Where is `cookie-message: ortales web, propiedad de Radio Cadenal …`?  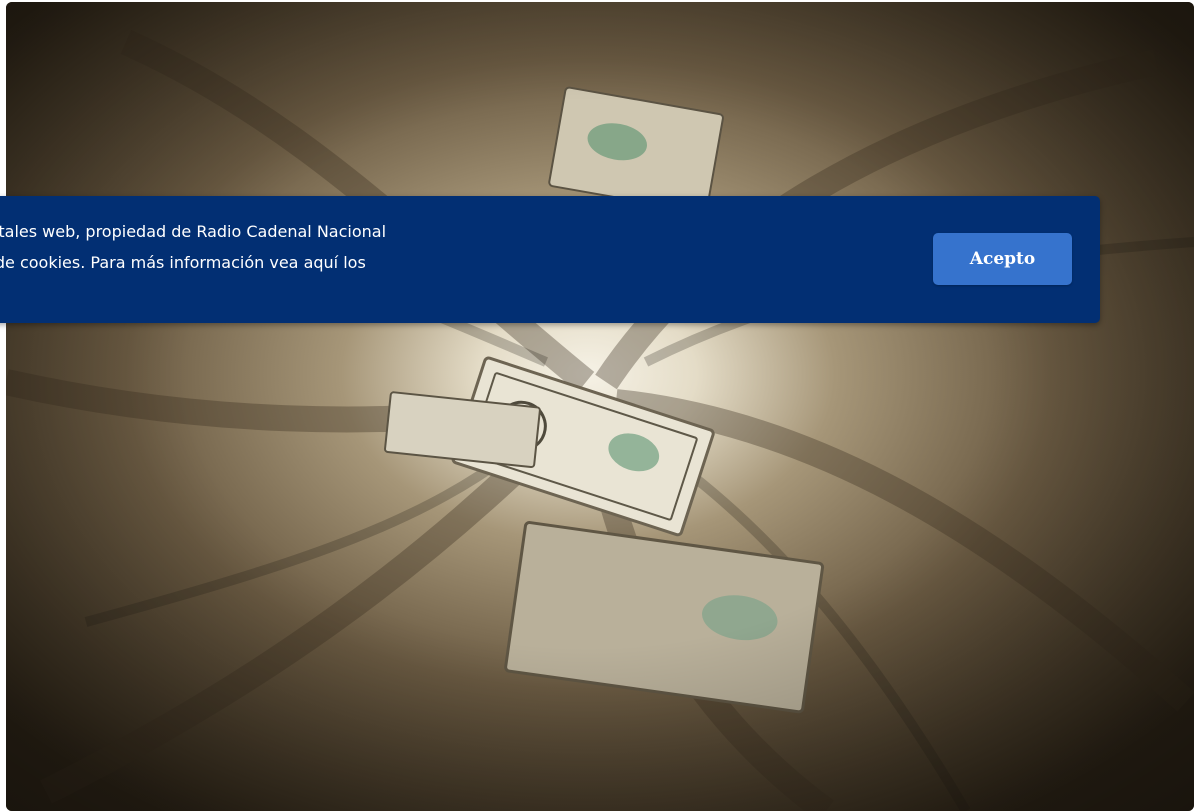
cookie-message: ortales web, propiedad de Radio Cadenal … is located at coordinates (275, 247).